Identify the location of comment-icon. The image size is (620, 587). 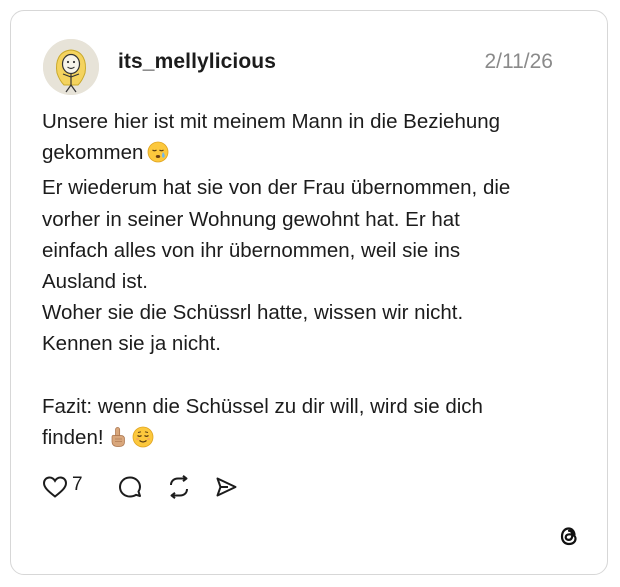
(130, 487).